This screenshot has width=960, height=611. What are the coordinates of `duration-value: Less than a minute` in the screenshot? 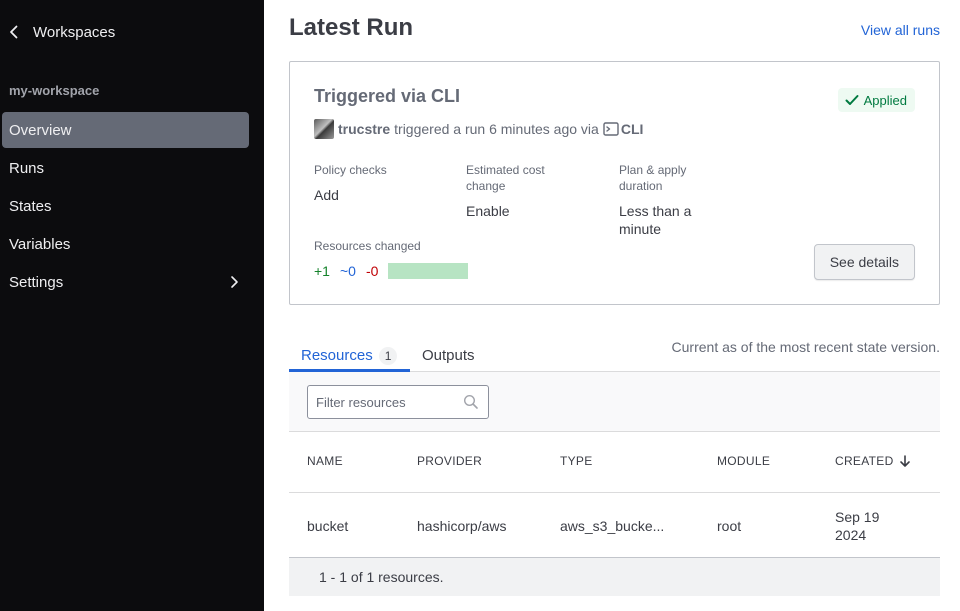 It's located at (655, 220).